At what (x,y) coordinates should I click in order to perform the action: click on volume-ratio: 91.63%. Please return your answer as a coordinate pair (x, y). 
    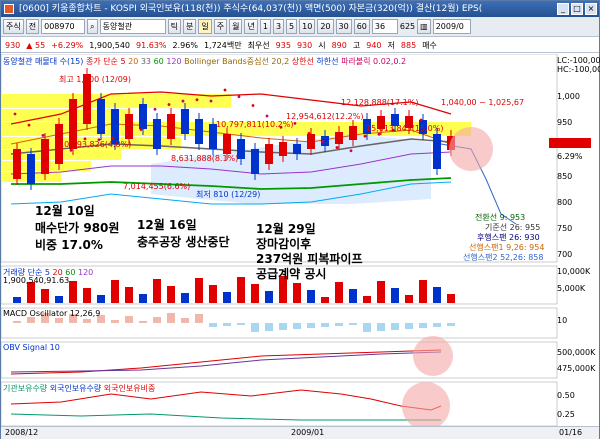
    Looking at the image, I should click on (151, 45).